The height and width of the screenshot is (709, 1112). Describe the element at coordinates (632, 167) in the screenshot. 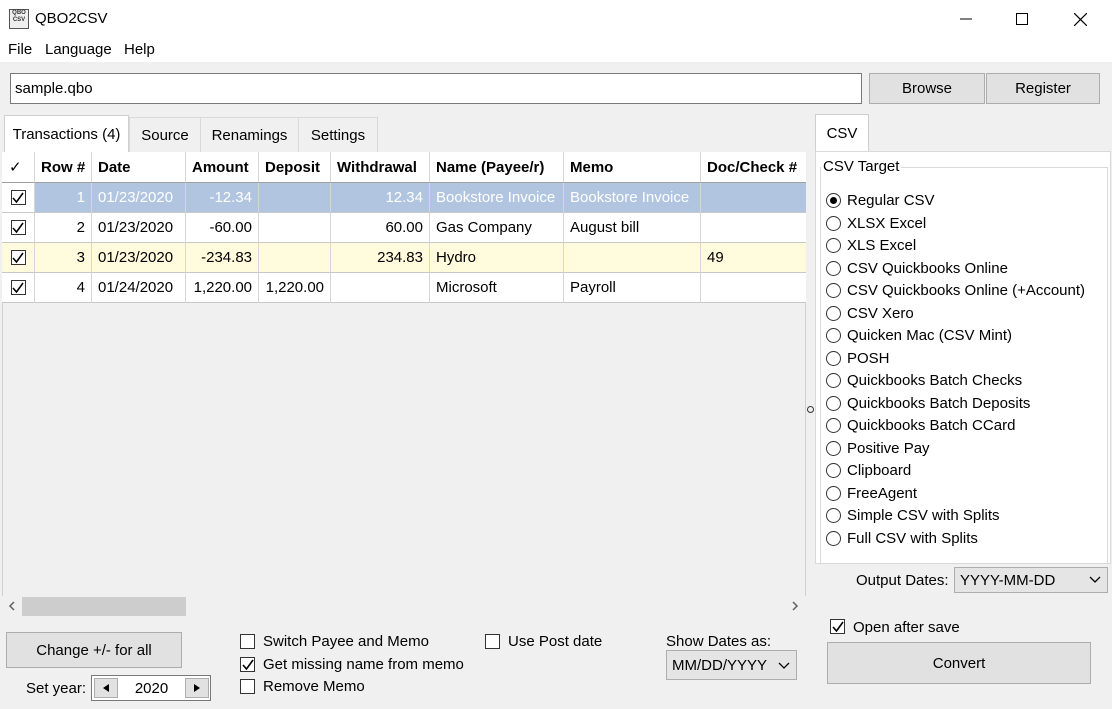

I see `header-memo: Memo` at that location.